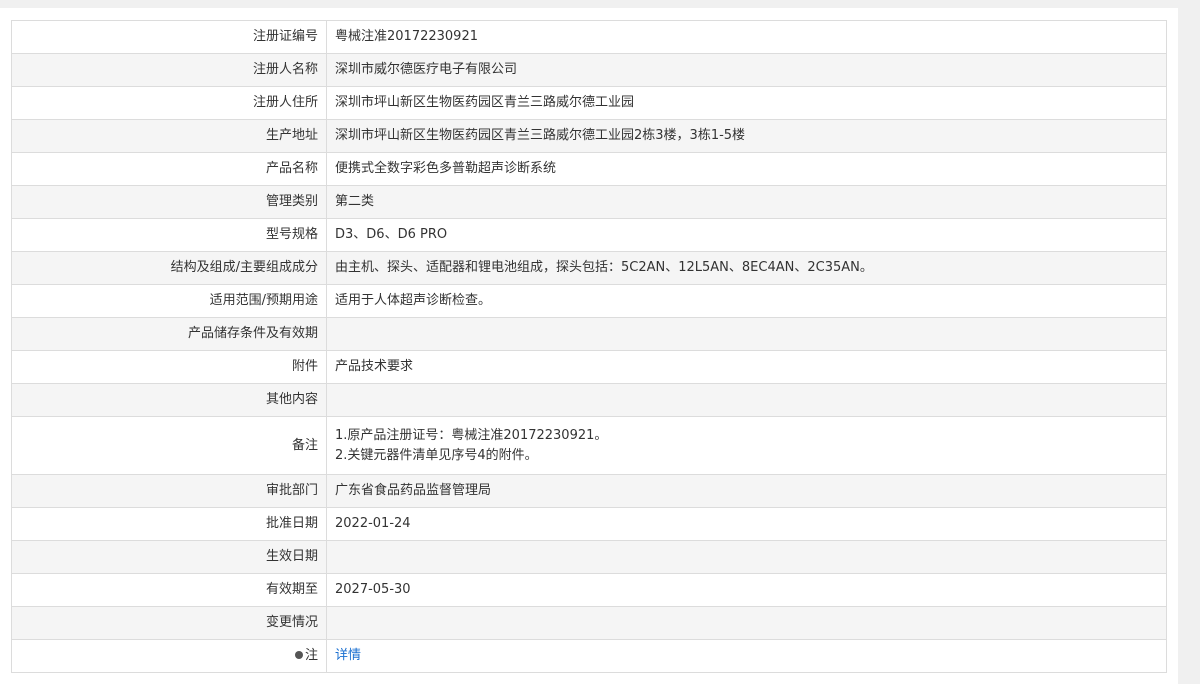  What do you see at coordinates (169, 301) in the screenshot?
I see `row-label: 适用范围/预期用途` at bounding box center [169, 301].